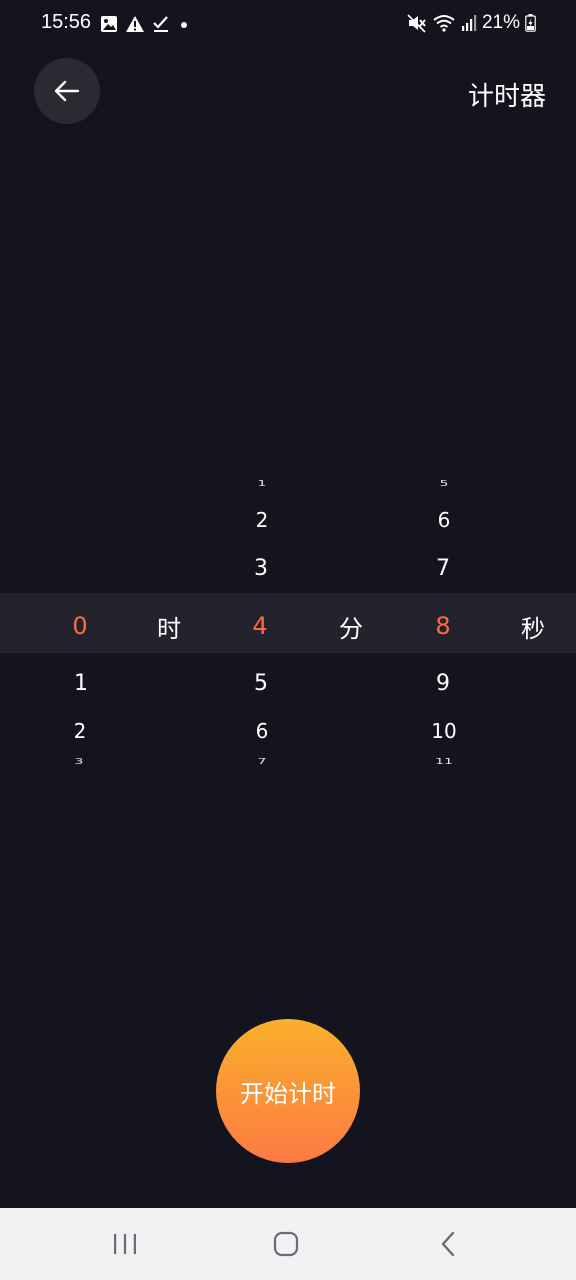 This screenshot has width=576, height=1280. I want to click on seconds-option: 10, so click(443, 731).